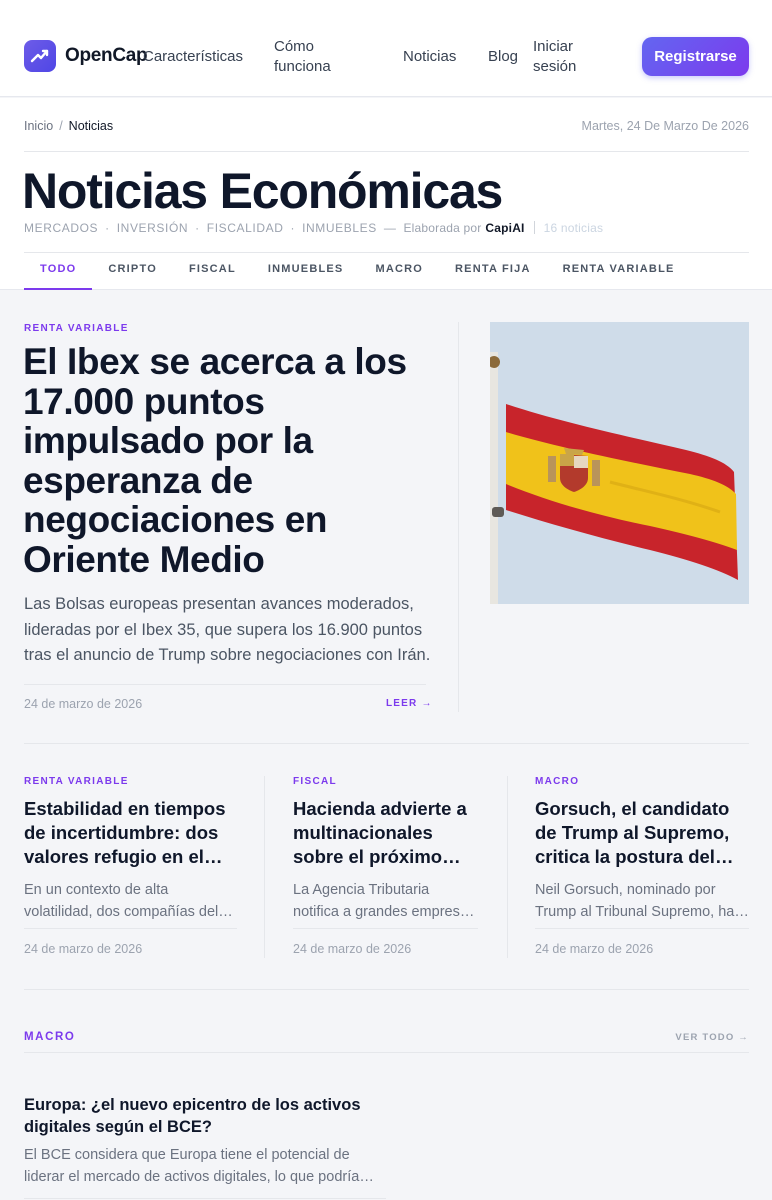 This screenshot has width=772, height=1200. I want to click on category-label: FISCALIDAD, so click(245, 228).